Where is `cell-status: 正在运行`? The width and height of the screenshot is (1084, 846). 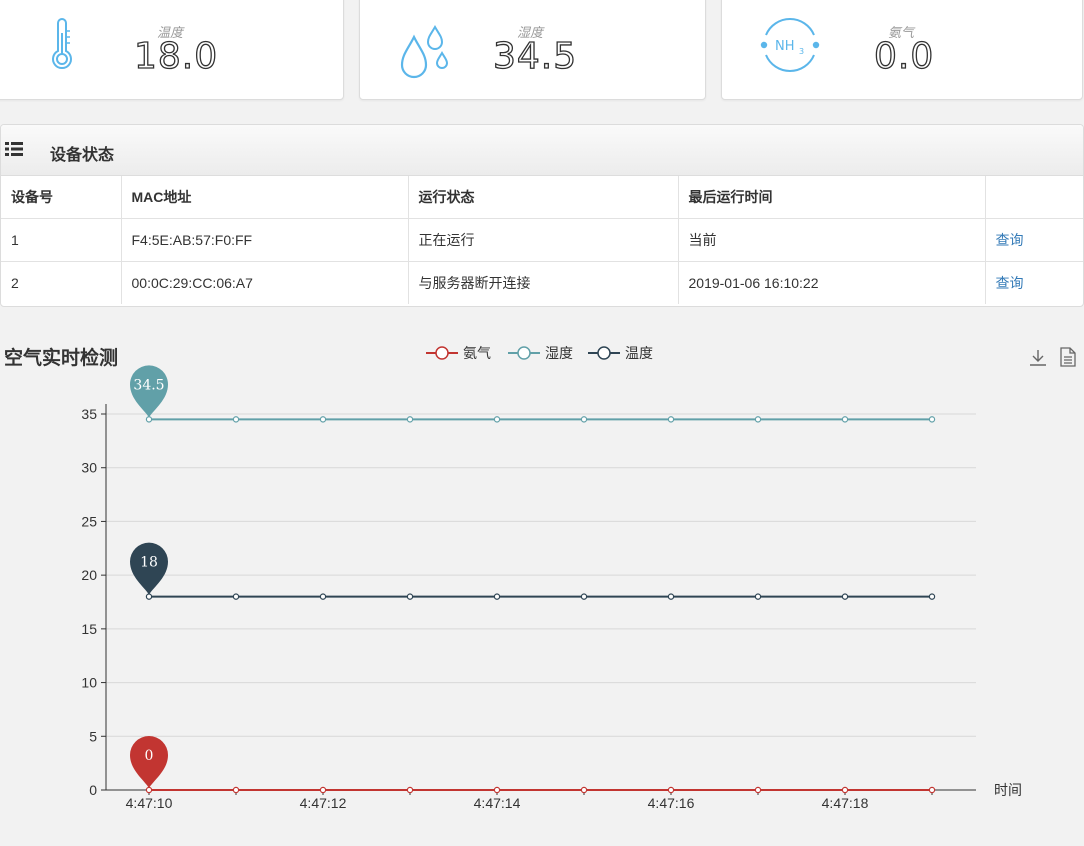 cell-status: 正在运行 is located at coordinates (543, 240).